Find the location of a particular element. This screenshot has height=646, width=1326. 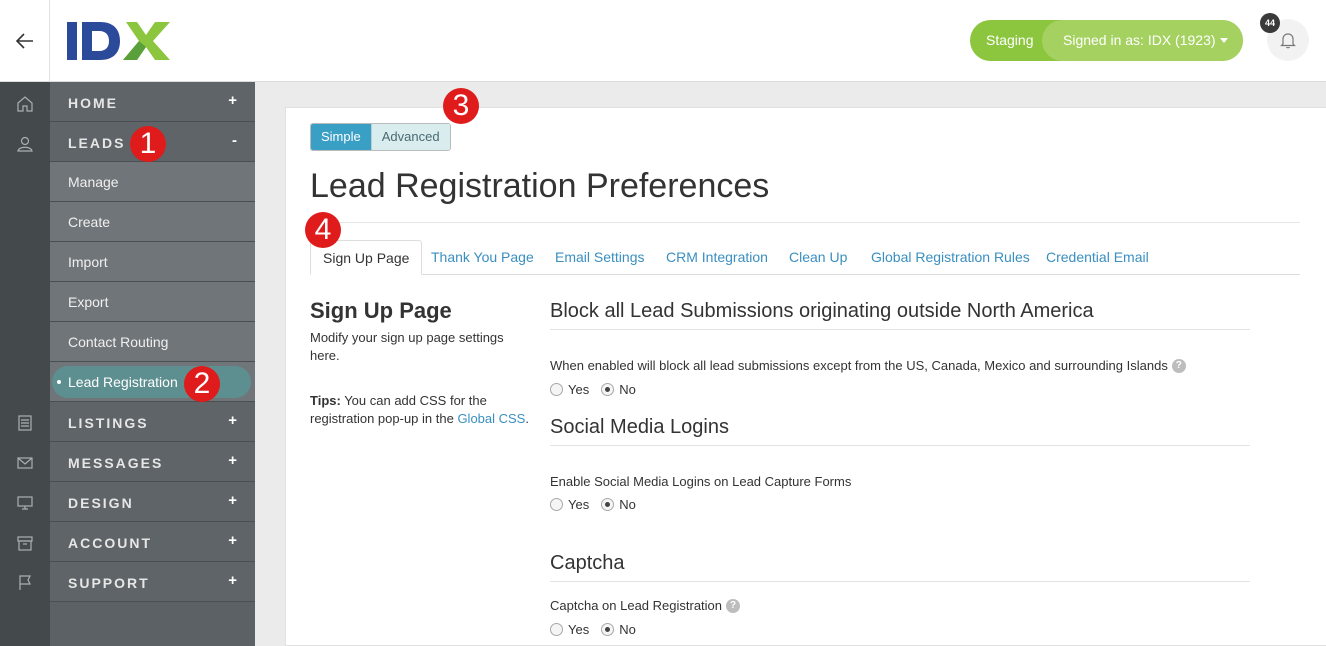

annotation-marker-1: 1 is located at coordinates (148, 144).